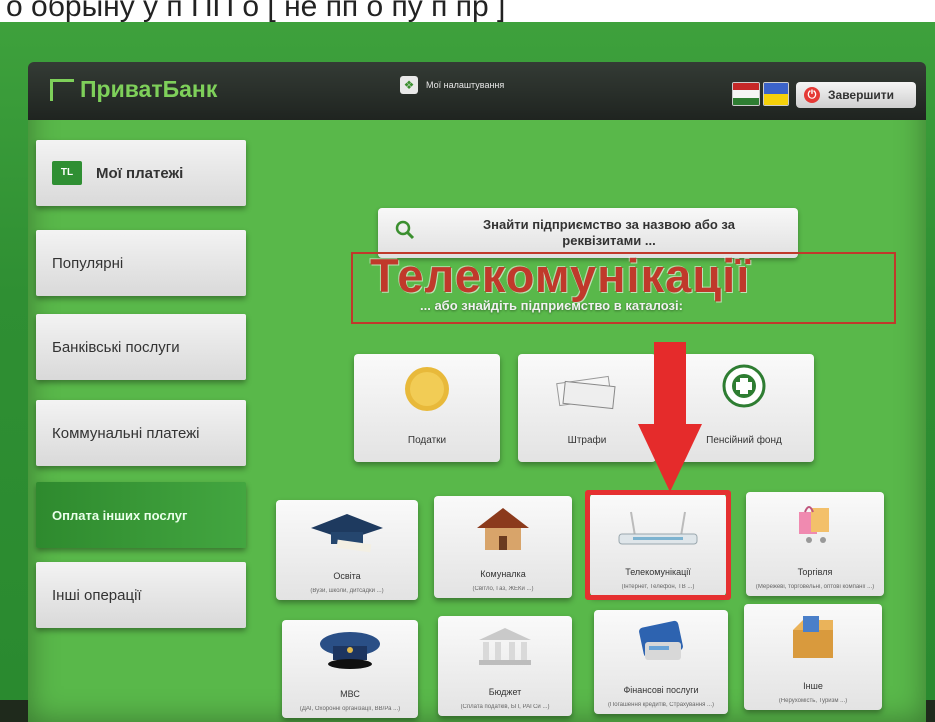 The height and width of the screenshot is (722, 935). Describe the element at coordinates (670, 417) in the screenshot. I see `down-arrow-icon` at that location.